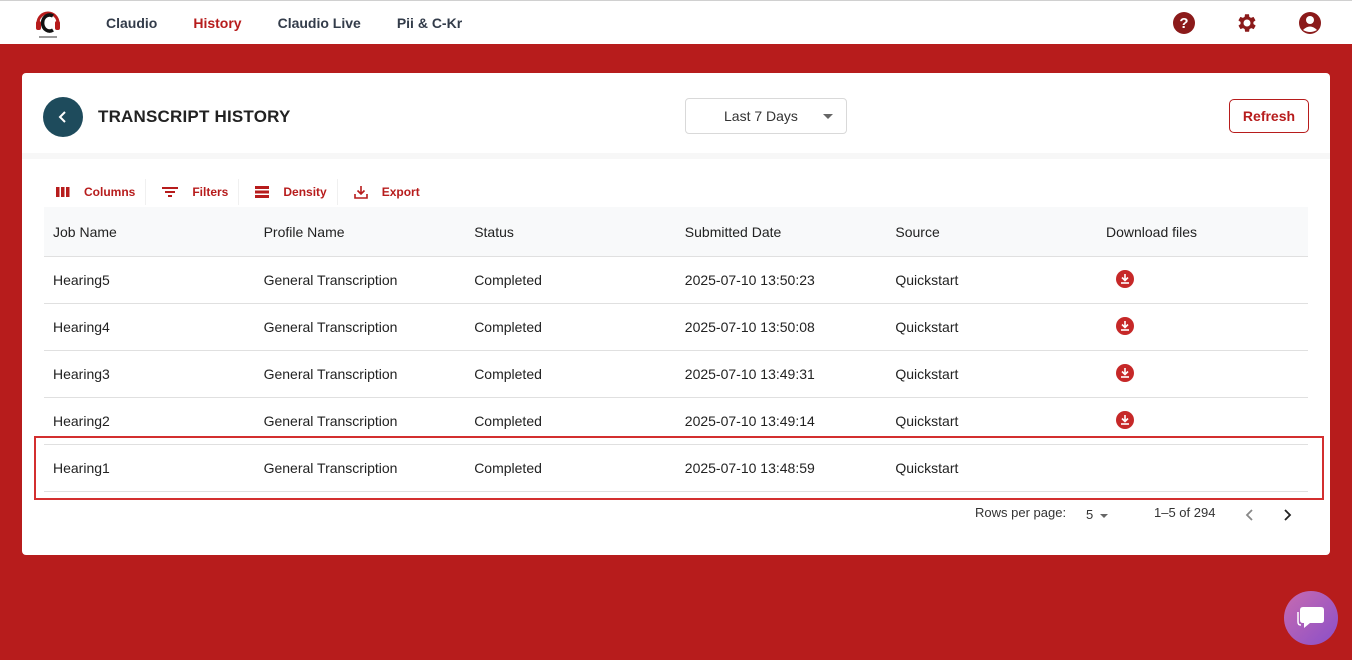 The image size is (1352, 660). Describe the element at coordinates (360, 232) in the screenshot. I see `column-header-profile-name: Profile Name` at that location.